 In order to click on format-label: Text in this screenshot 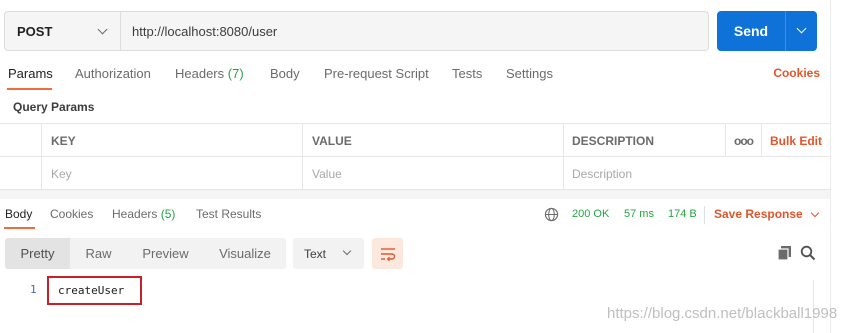, I will do `click(315, 253)`.